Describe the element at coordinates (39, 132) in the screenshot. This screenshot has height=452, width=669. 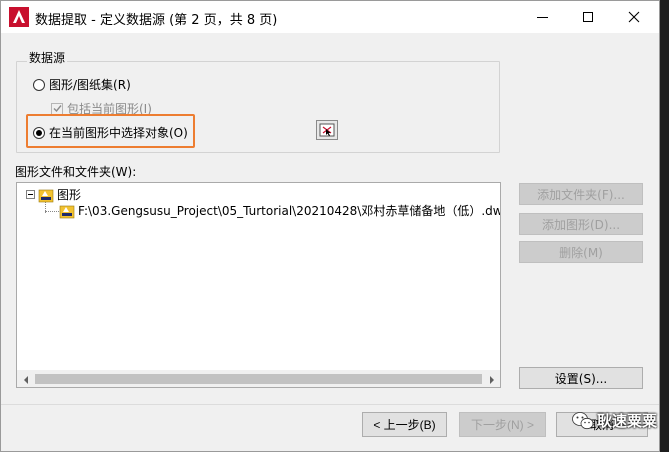
I see `radio-select-circle` at that location.